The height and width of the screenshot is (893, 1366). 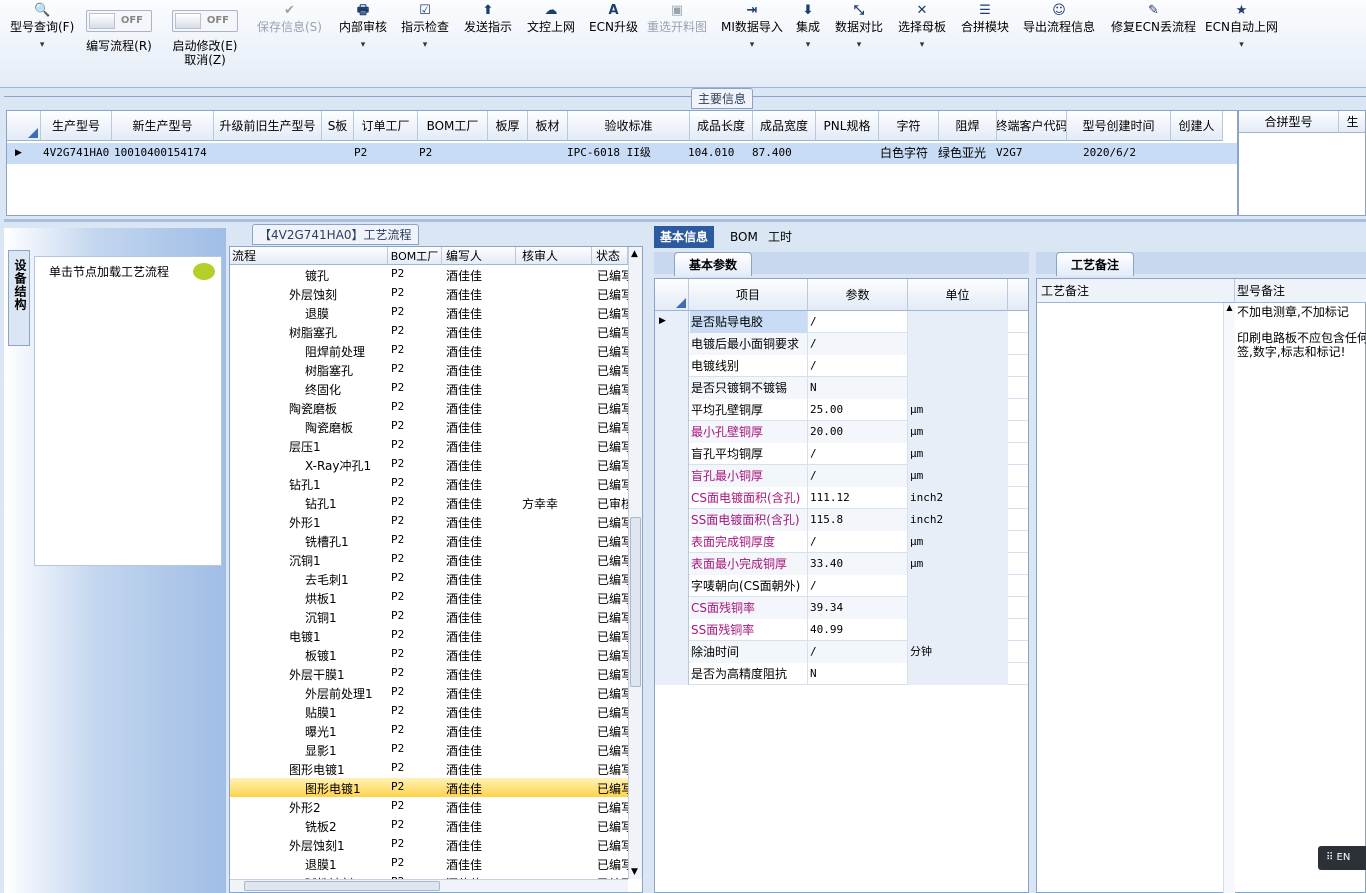 What do you see at coordinates (429, 597) in the screenshot?
I see `tree-node: 烘板1 P2 酒佳佳 已编写` at bounding box center [429, 597].